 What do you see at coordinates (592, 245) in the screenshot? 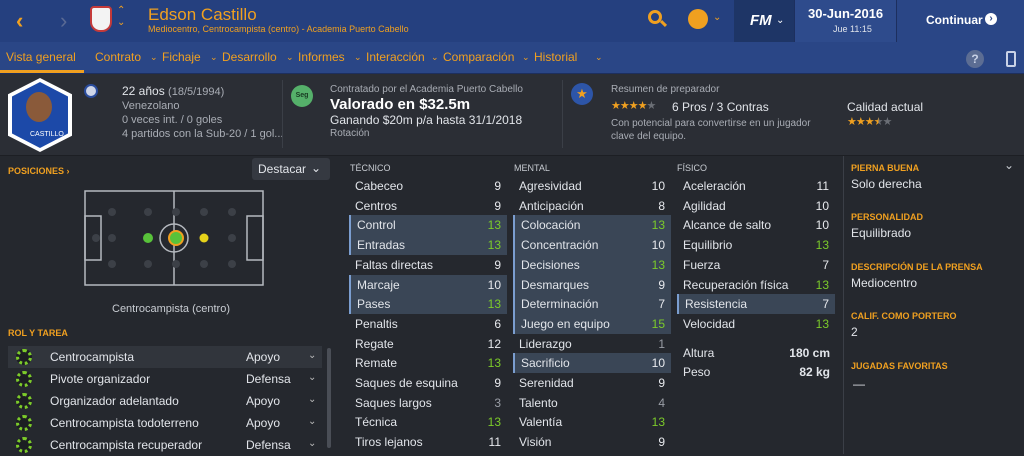
I see `attribute-row: Concentración 10` at bounding box center [592, 245].